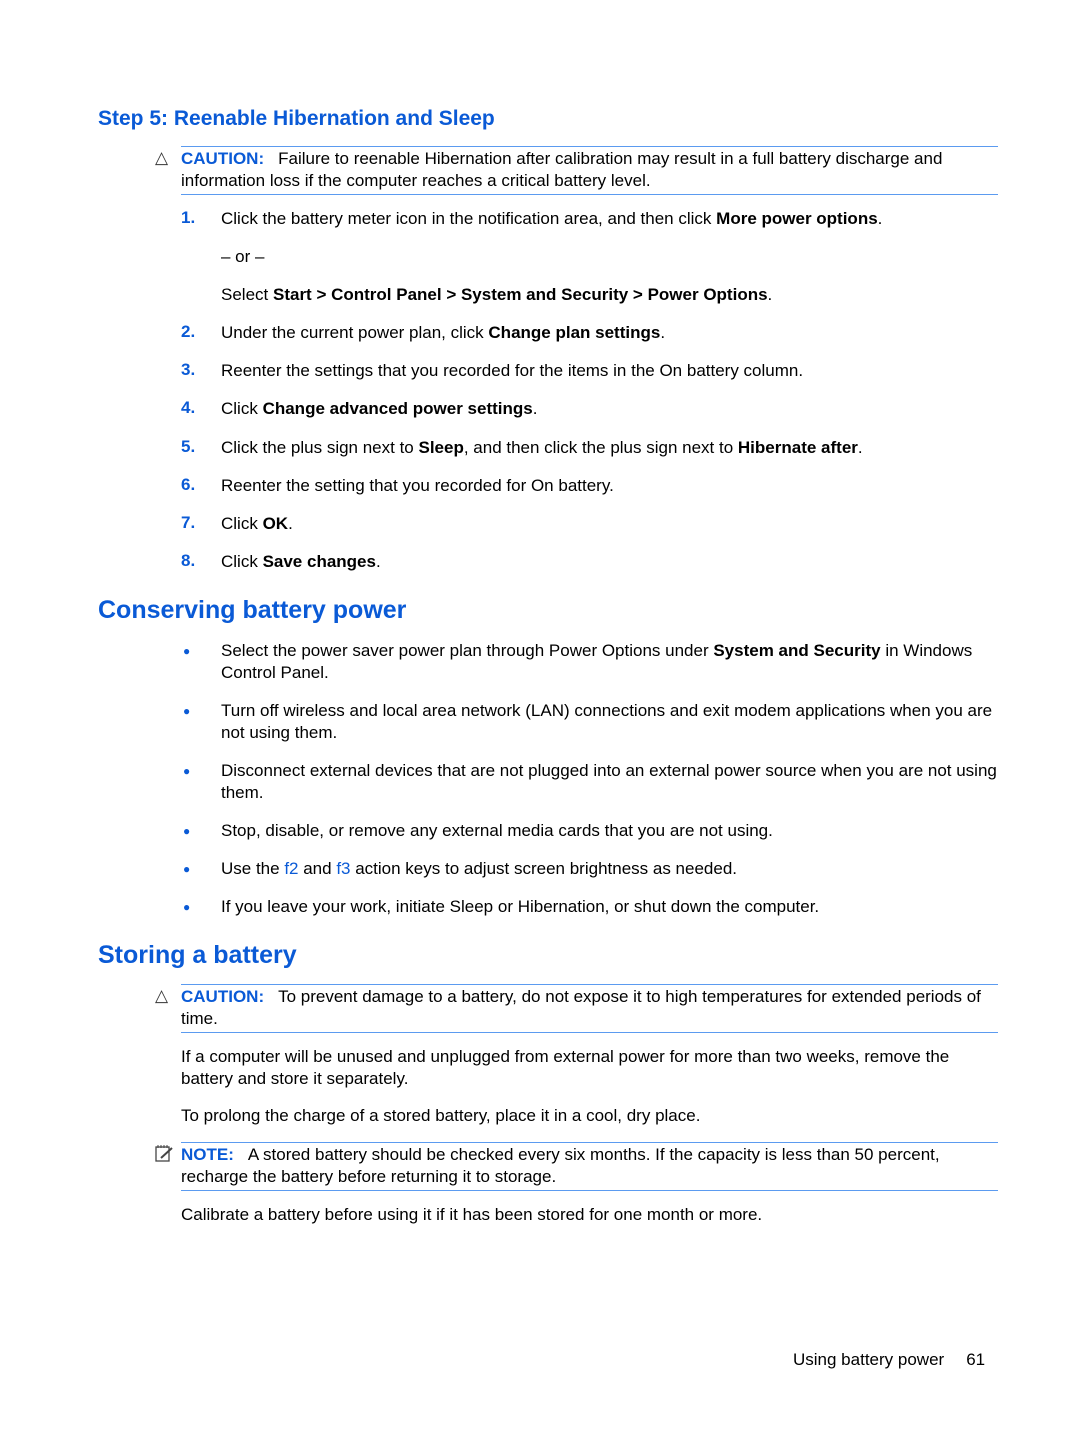 The width and height of the screenshot is (1080, 1437). I want to click on step-text: Under the current power plan, click, so click(355, 332).